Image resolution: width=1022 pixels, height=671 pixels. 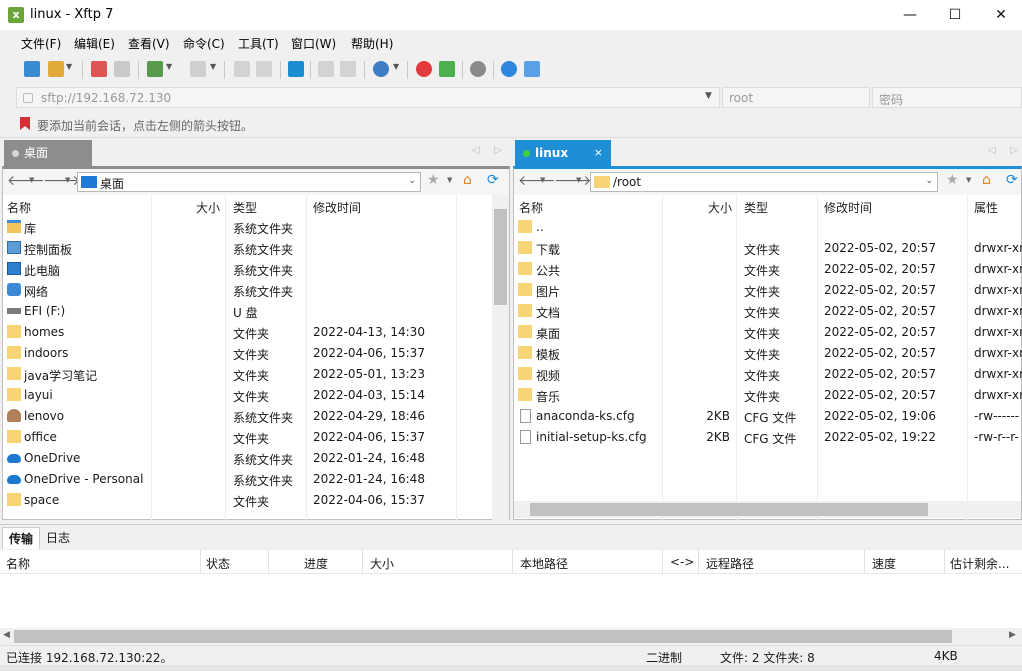 What do you see at coordinates (768, 332) in the screenshot?
I see `file-row: 桌面 文件夹 2022-05-02, 20:57 drwxr-xr` at bounding box center [768, 332].